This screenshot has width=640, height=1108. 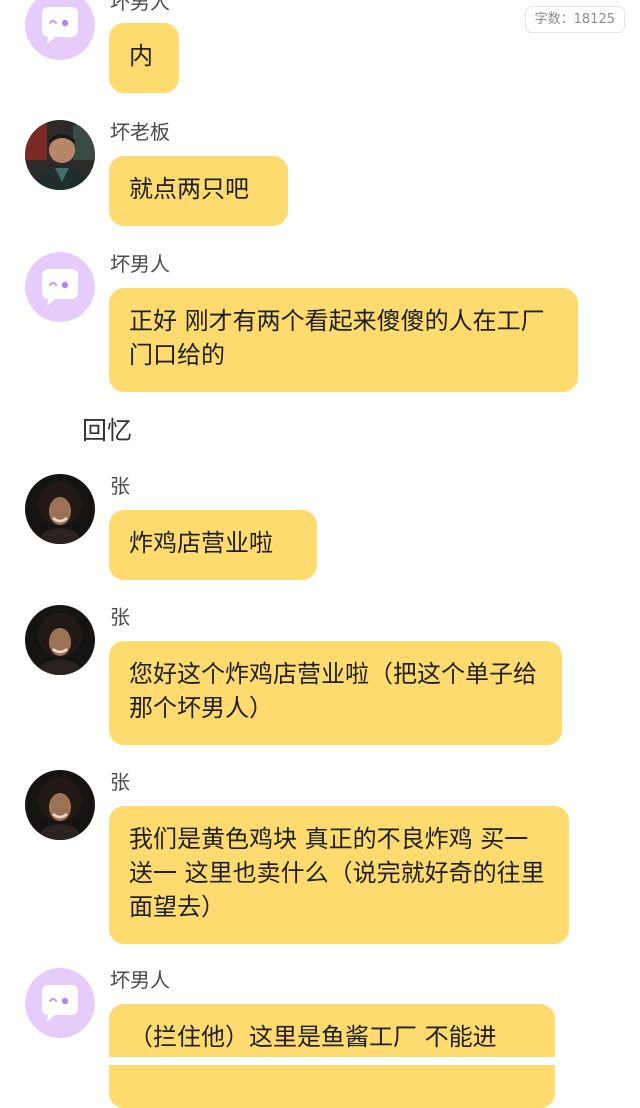 I want to click on message-bubble: 您好这个炸鸡店营业啦（把这个单子给那个坏男人）, so click(x=335, y=693).